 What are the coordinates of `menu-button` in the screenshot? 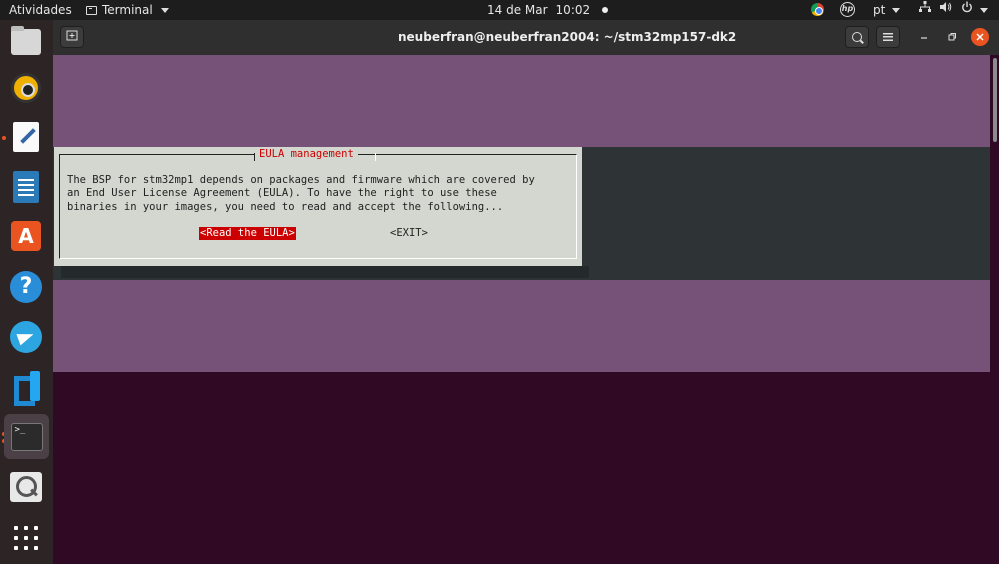 It's located at (888, 37).